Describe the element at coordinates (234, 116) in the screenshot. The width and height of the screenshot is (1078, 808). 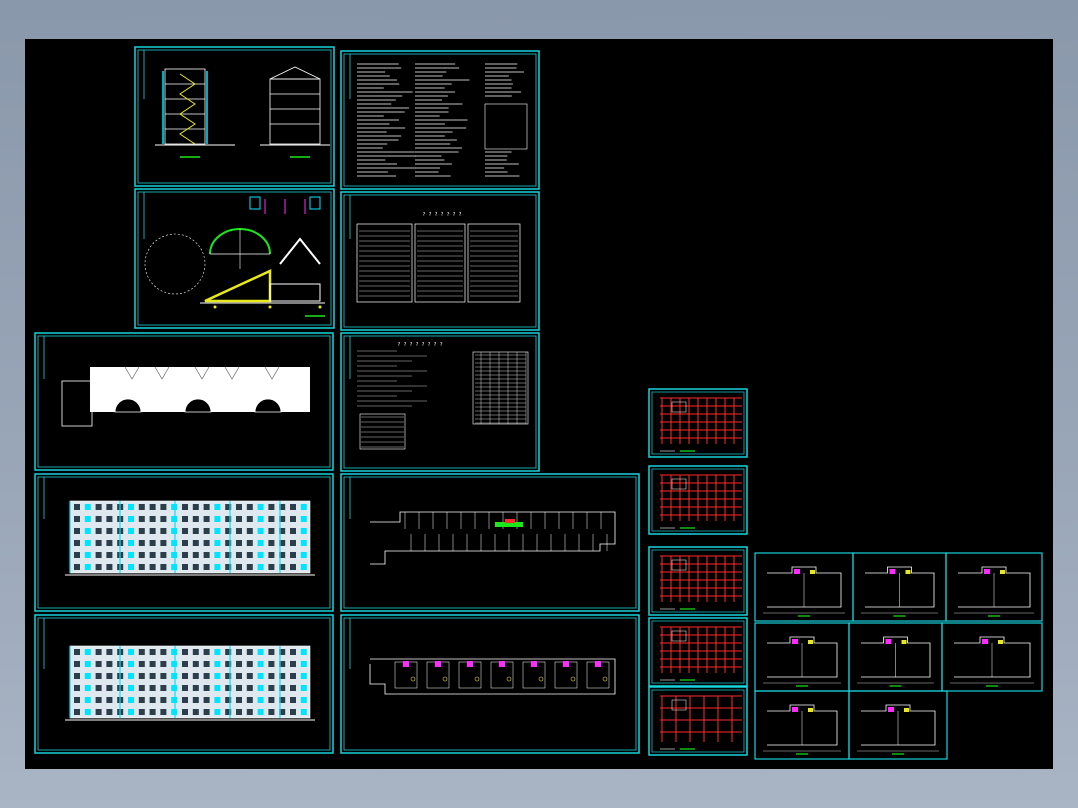
I see `sheet-elevation-section` at that location.